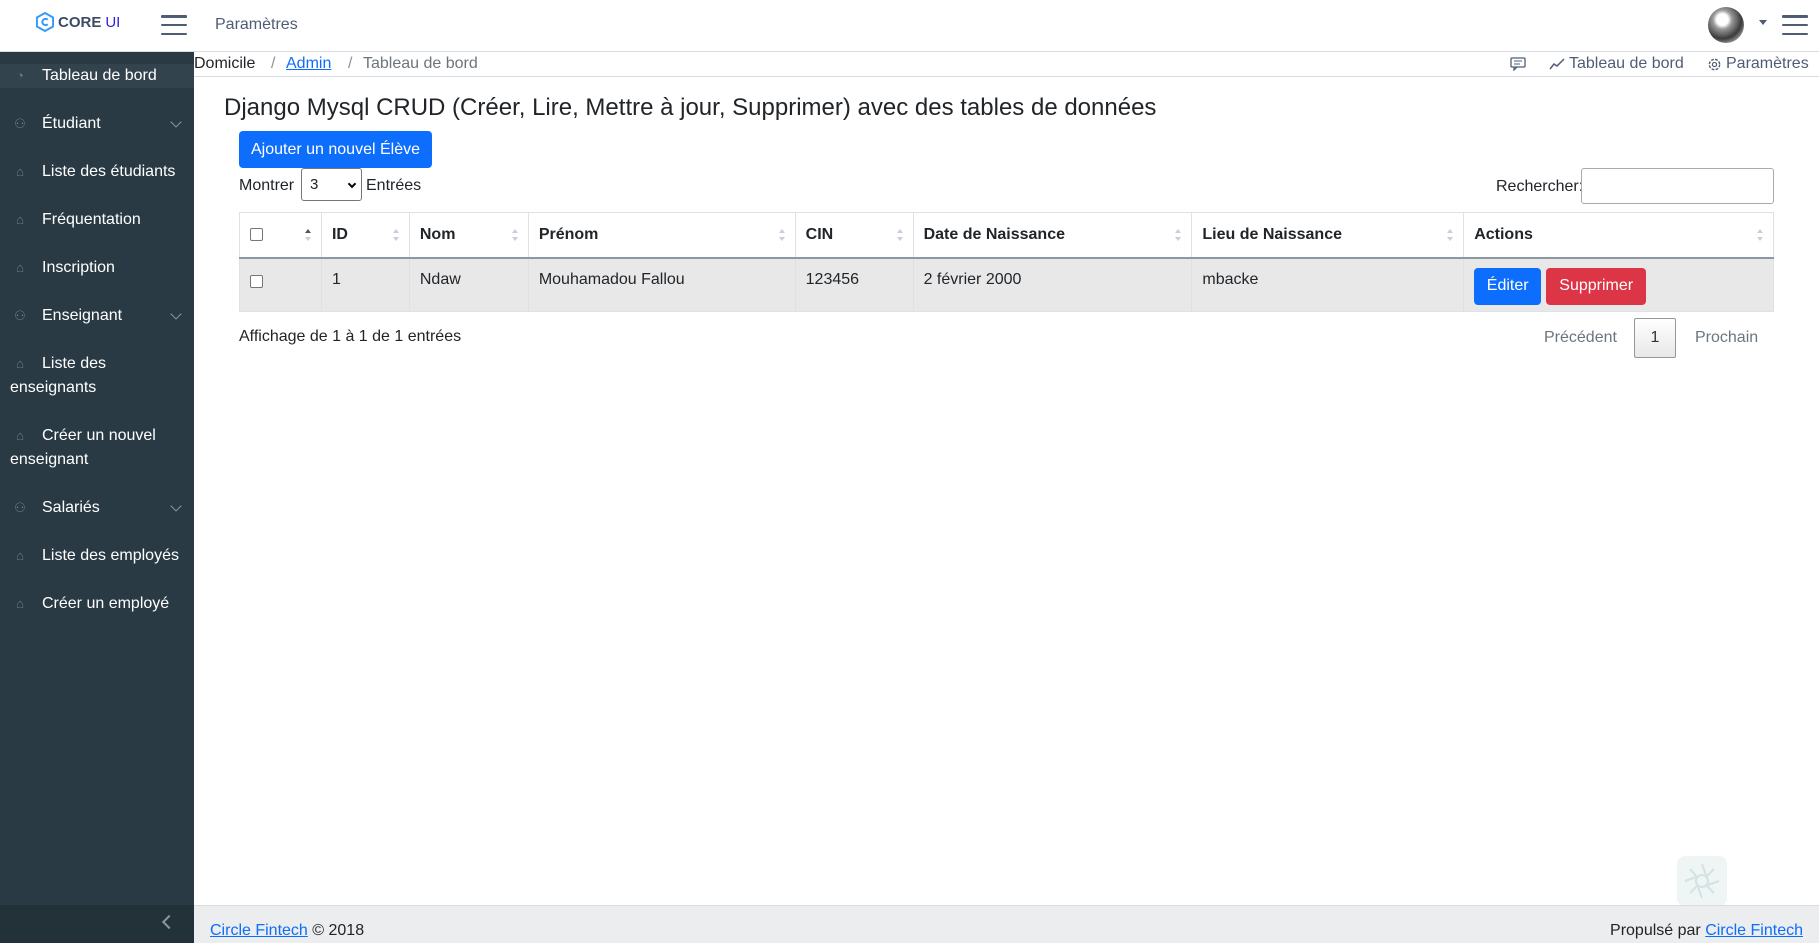 This screenshot has width=1819, height=943. Describe the element at coordinates (350, 336) in the screenshot. I see `table-info: Affichage de 1 à 1 de 1 entrées` at that location.